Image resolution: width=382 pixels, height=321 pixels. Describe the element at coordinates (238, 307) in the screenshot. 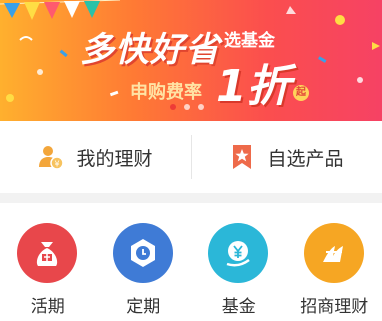

I see `menu-label: 基金` at that location.